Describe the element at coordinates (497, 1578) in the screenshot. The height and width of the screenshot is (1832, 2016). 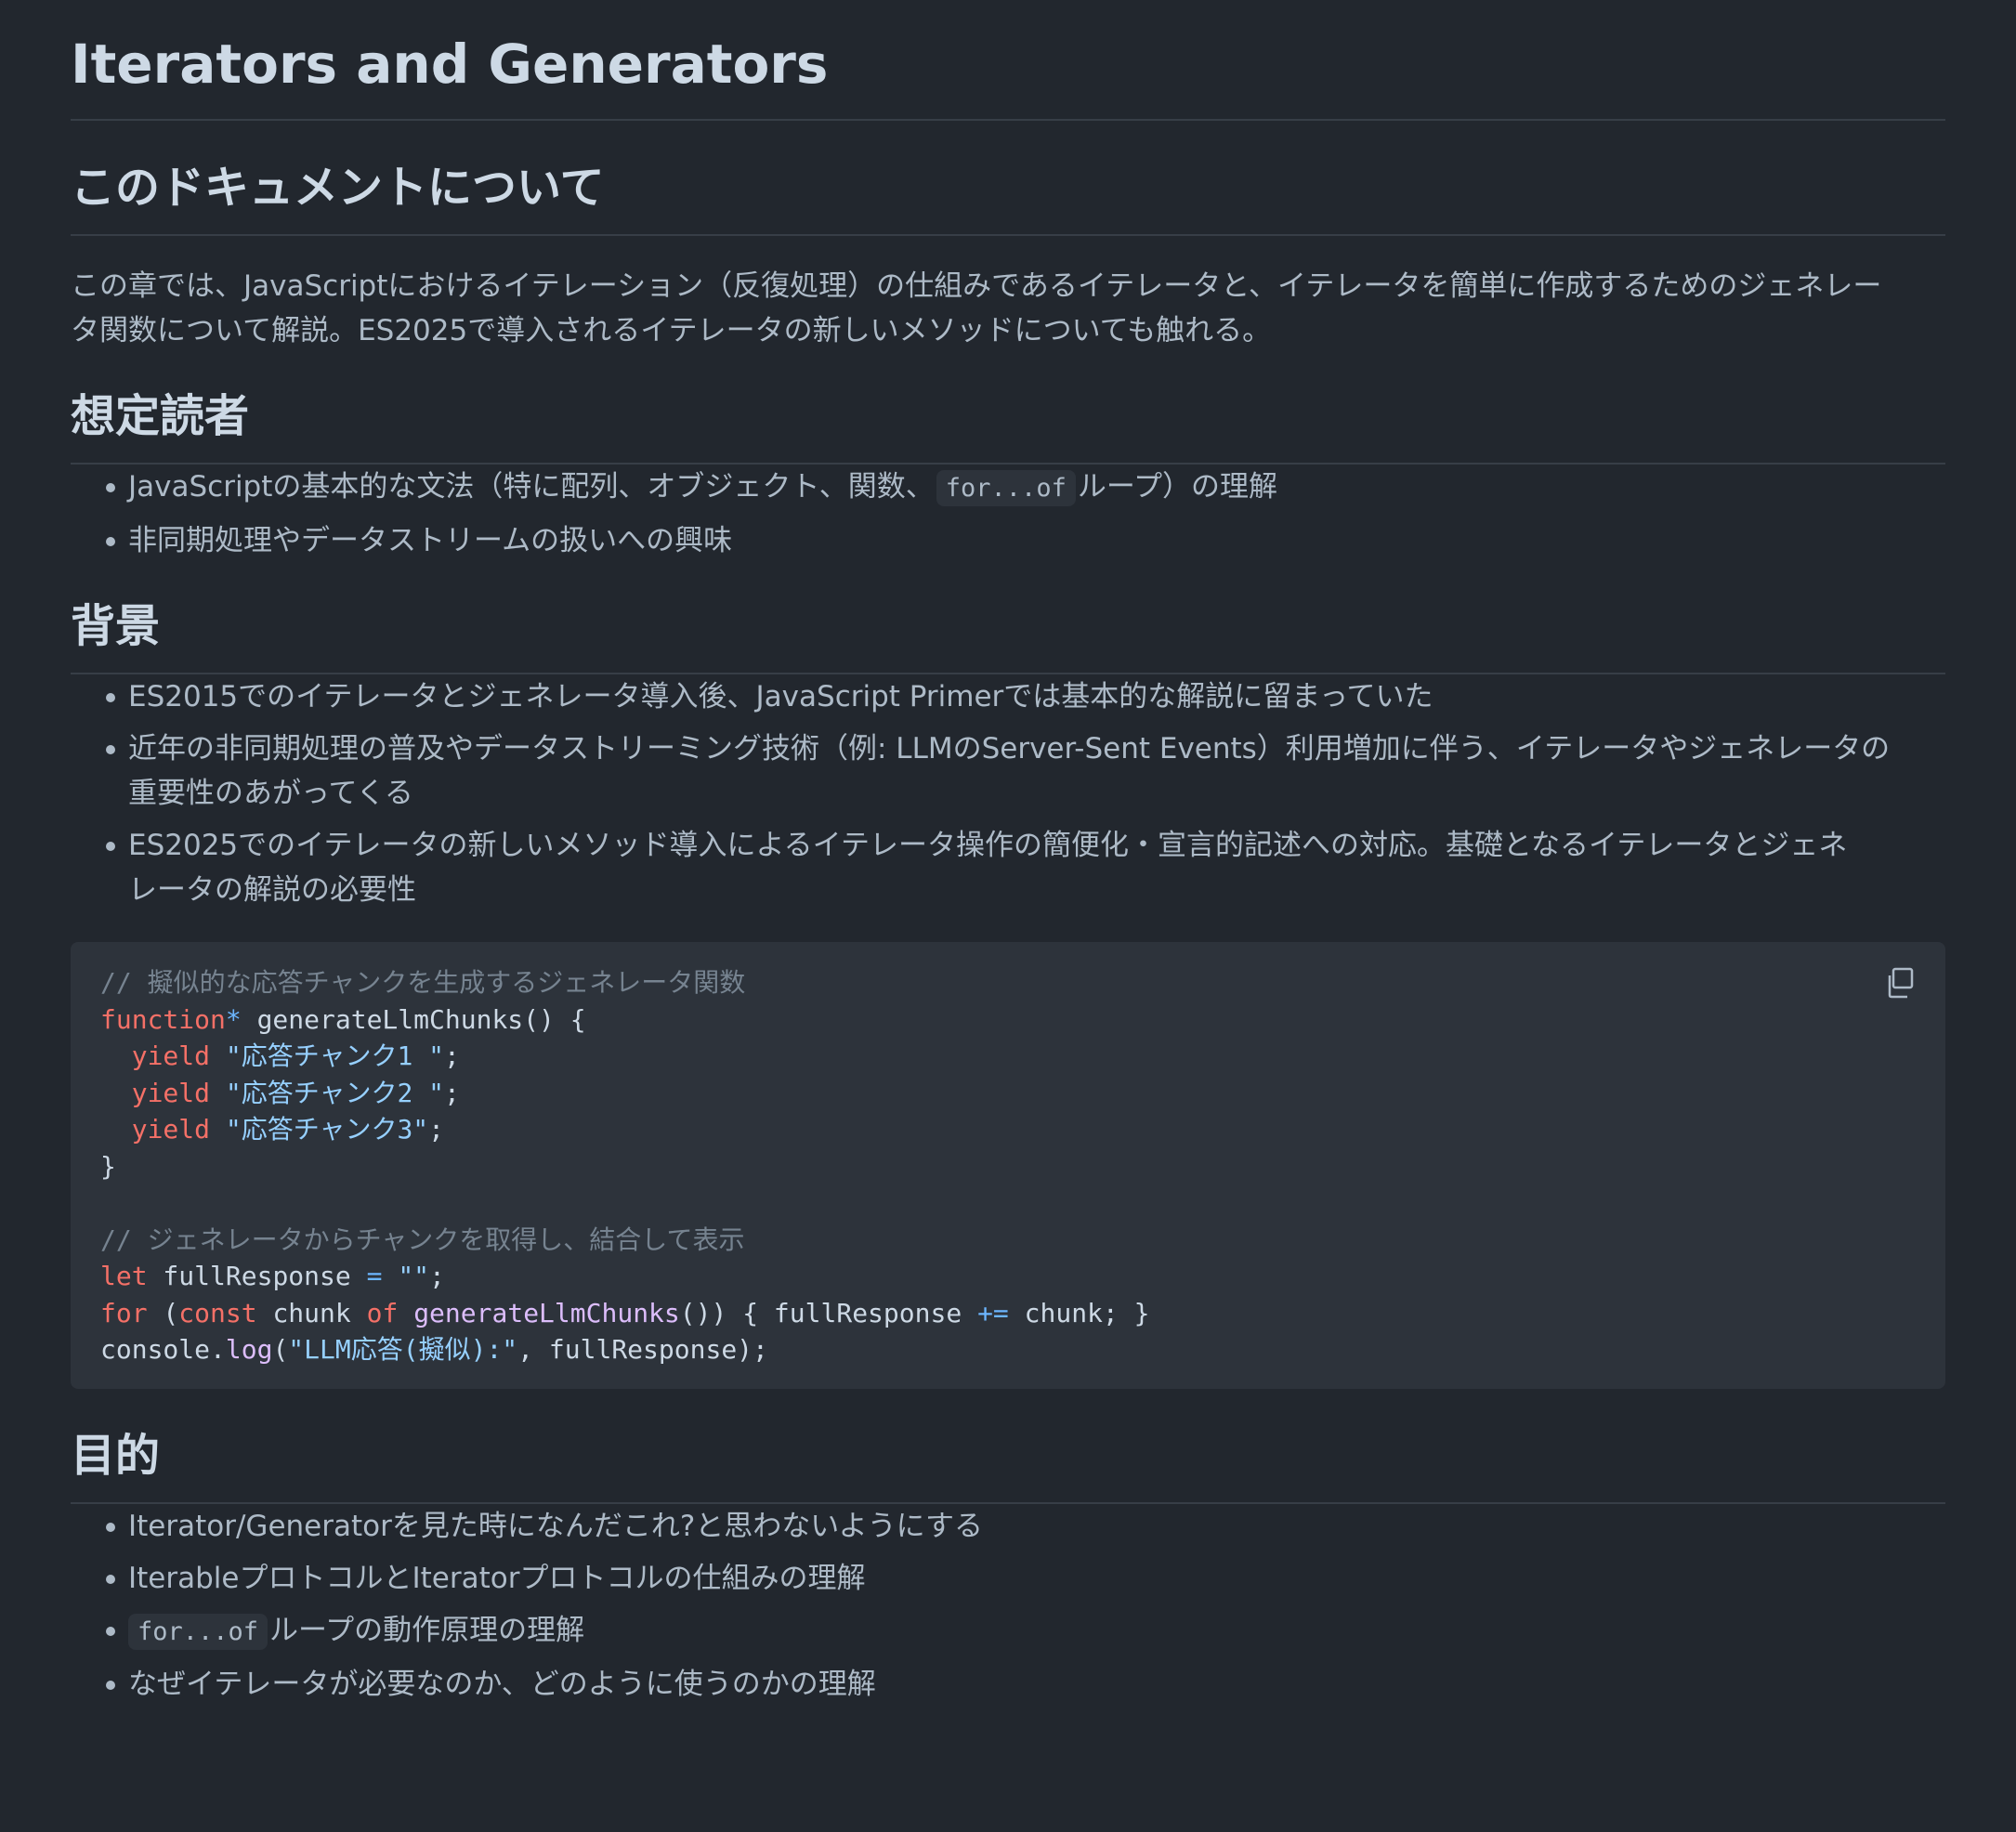
I see `purpose-item2-text: IterableプロトコルとIteratorプロトコルの仕組みの理解` at that location.